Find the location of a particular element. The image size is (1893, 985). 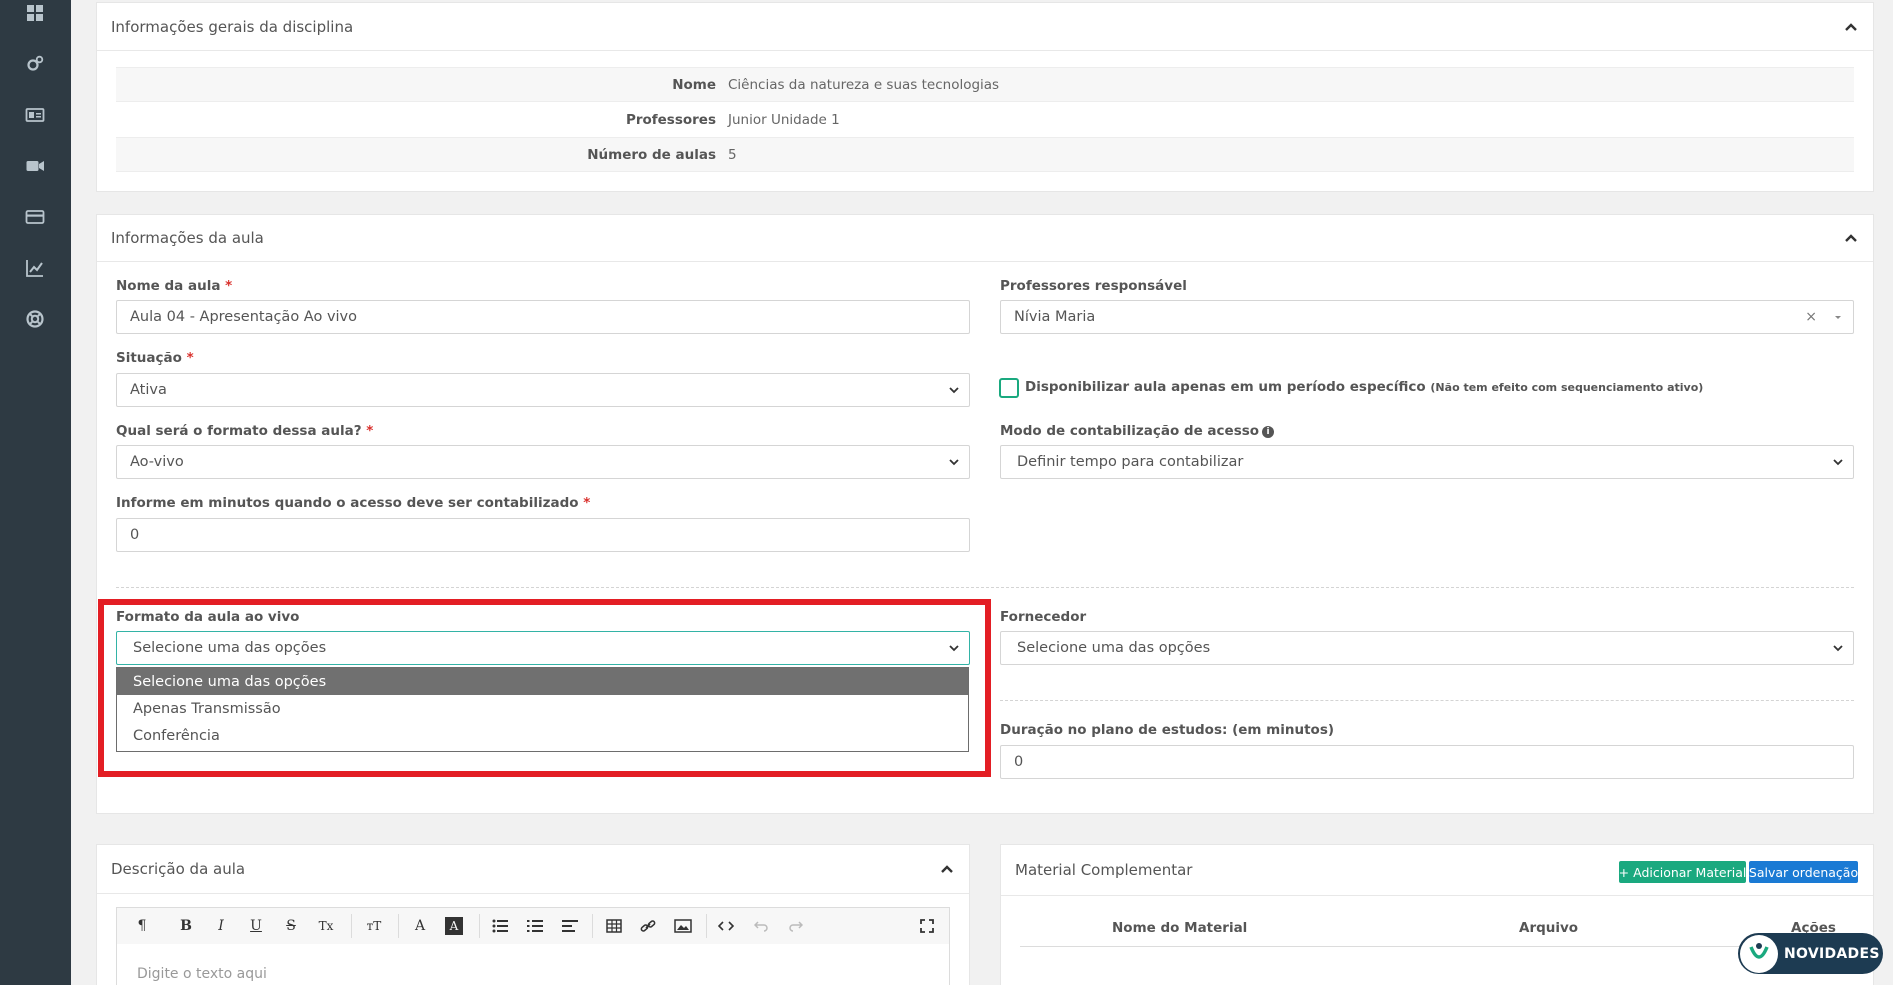

teachers-label: Professores responsável is located at coordinates (1093, 286).